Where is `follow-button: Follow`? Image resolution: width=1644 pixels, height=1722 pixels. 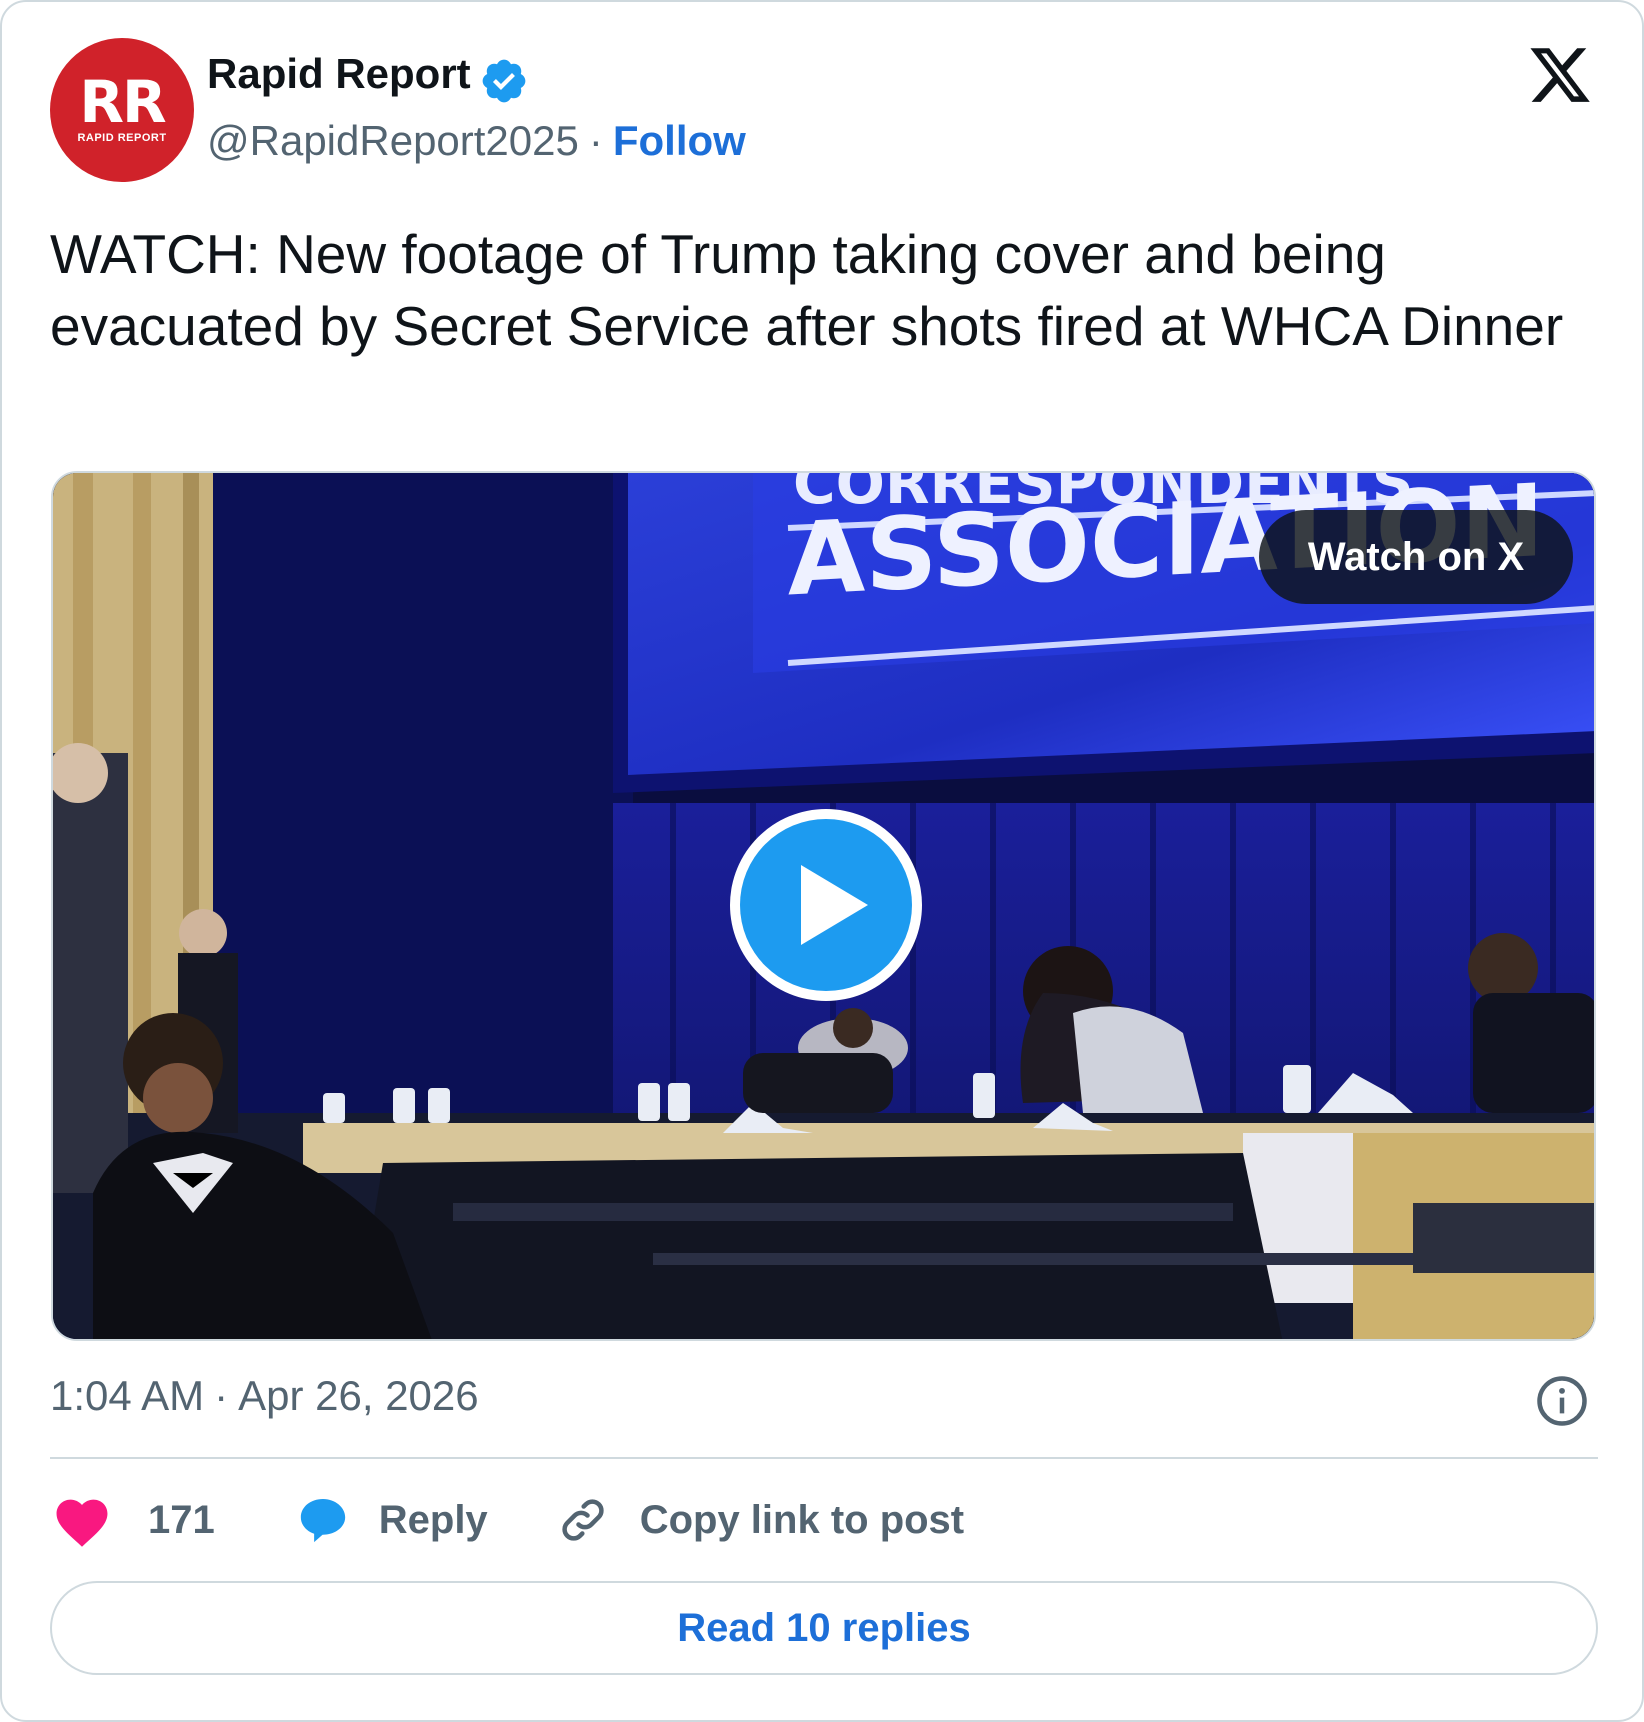
follow-button: Follow is located at coordinates (679, 140).